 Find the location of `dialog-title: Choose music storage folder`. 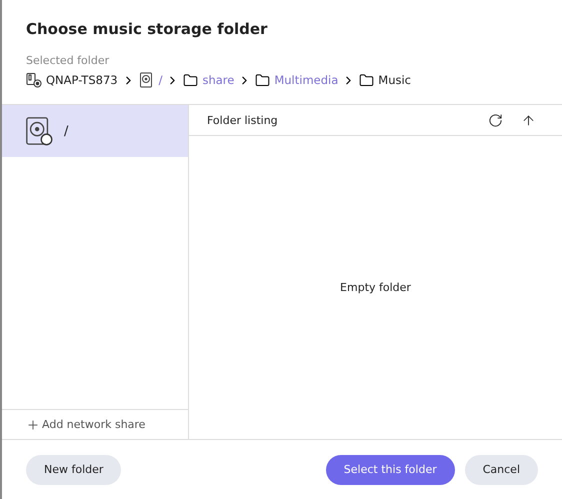

dialog-title: Choose music storage folder is located at coordinates (147, 29).